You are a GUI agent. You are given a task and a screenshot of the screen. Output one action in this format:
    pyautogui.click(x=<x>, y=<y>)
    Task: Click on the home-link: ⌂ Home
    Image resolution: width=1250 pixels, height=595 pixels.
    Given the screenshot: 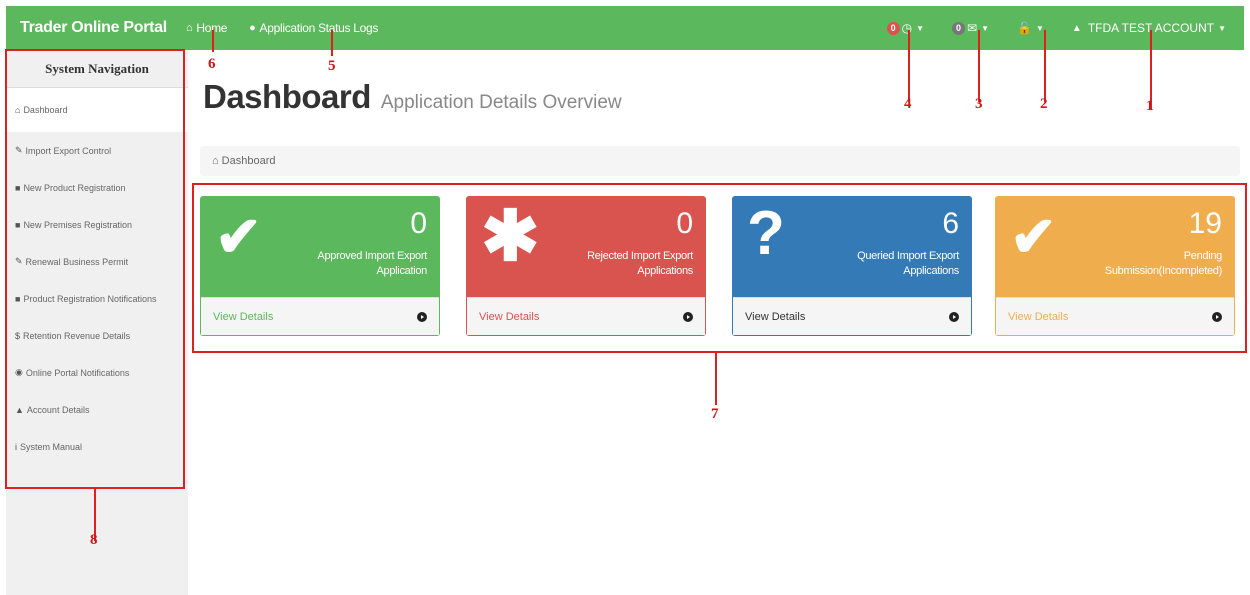 What is the action you would take?
    pyautogui.click(x=206, y=28)
    